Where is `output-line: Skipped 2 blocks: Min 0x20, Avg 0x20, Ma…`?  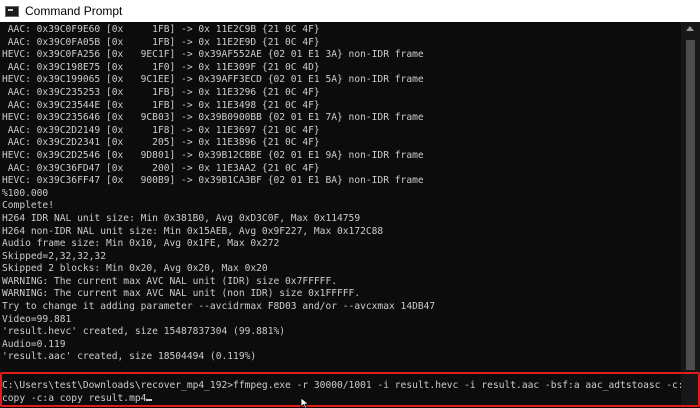 output-line: Skipped 2 blocks: Min 0x20, Avg 0x20, Ma… is located at coordinates (135, 269).